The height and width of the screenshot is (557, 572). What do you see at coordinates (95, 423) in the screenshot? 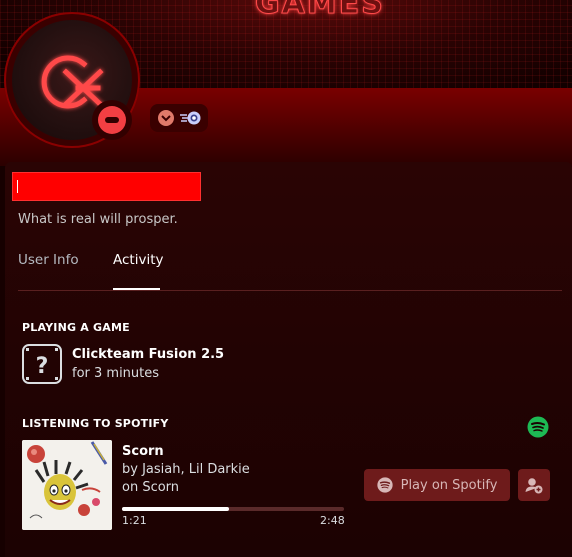
I see `spotify-section-title: LISTENING TO SPOTIFY` at bounding box center [95, 423].